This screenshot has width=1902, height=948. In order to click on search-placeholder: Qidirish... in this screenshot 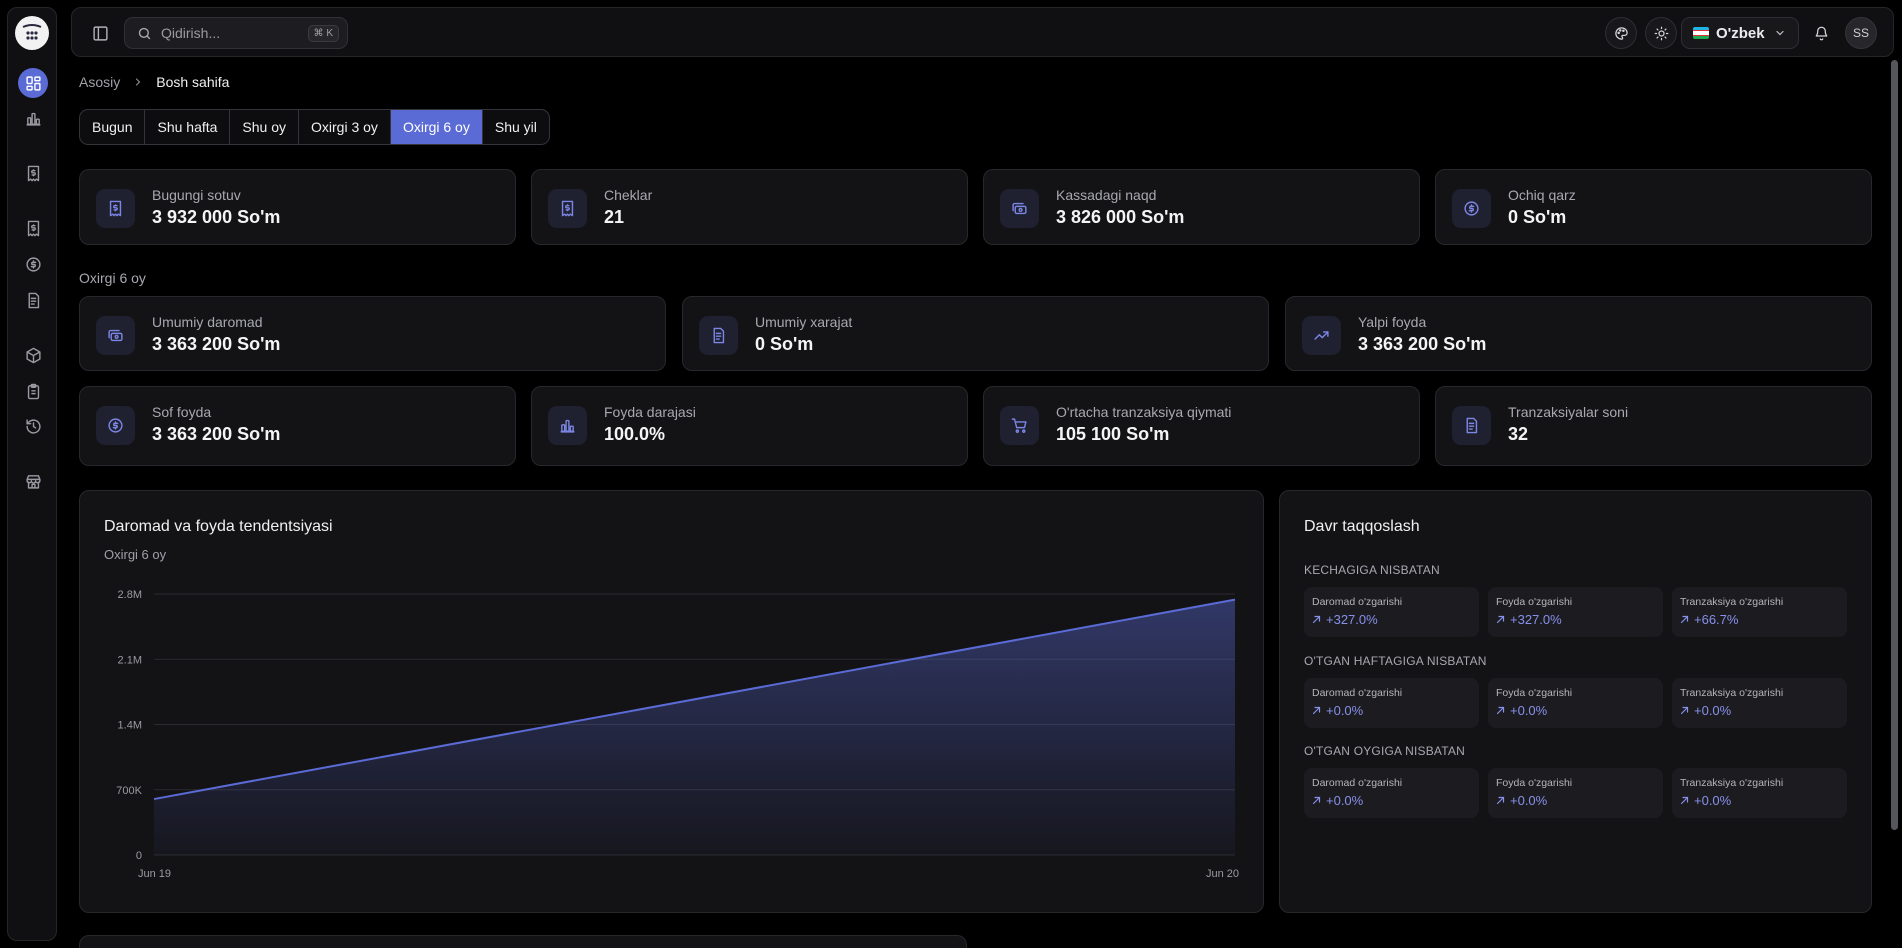, I will do `click(191, 33)`.